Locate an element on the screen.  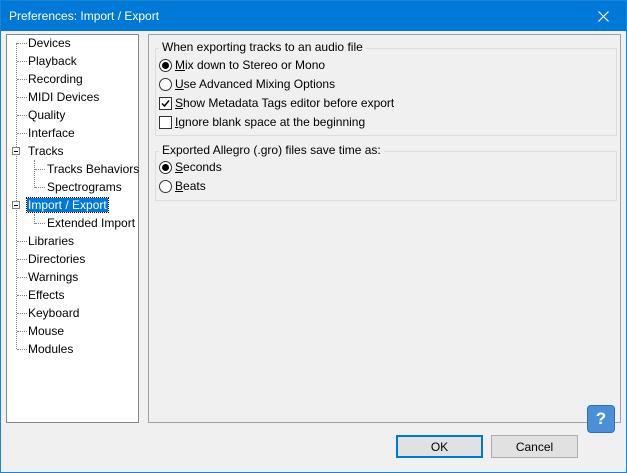
seconds-radio: Seconds is located at coordinates (190, 167).